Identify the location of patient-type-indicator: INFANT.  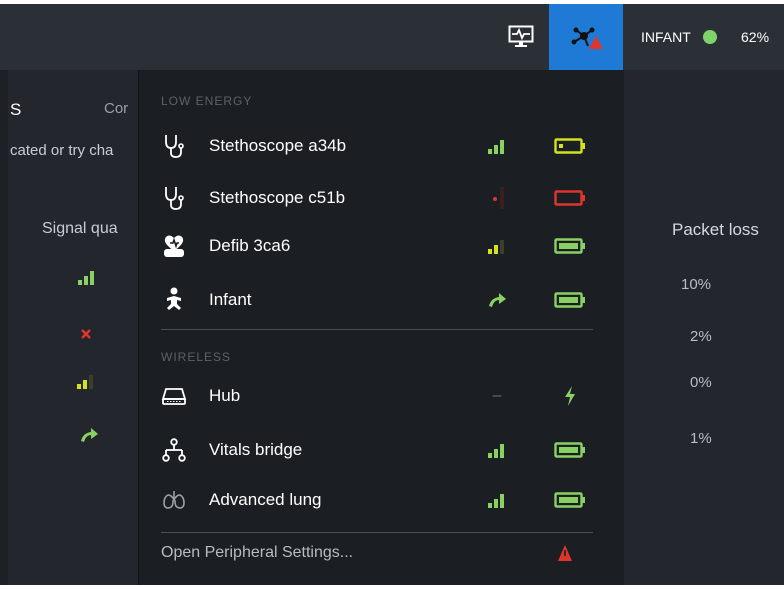
(679, 37).